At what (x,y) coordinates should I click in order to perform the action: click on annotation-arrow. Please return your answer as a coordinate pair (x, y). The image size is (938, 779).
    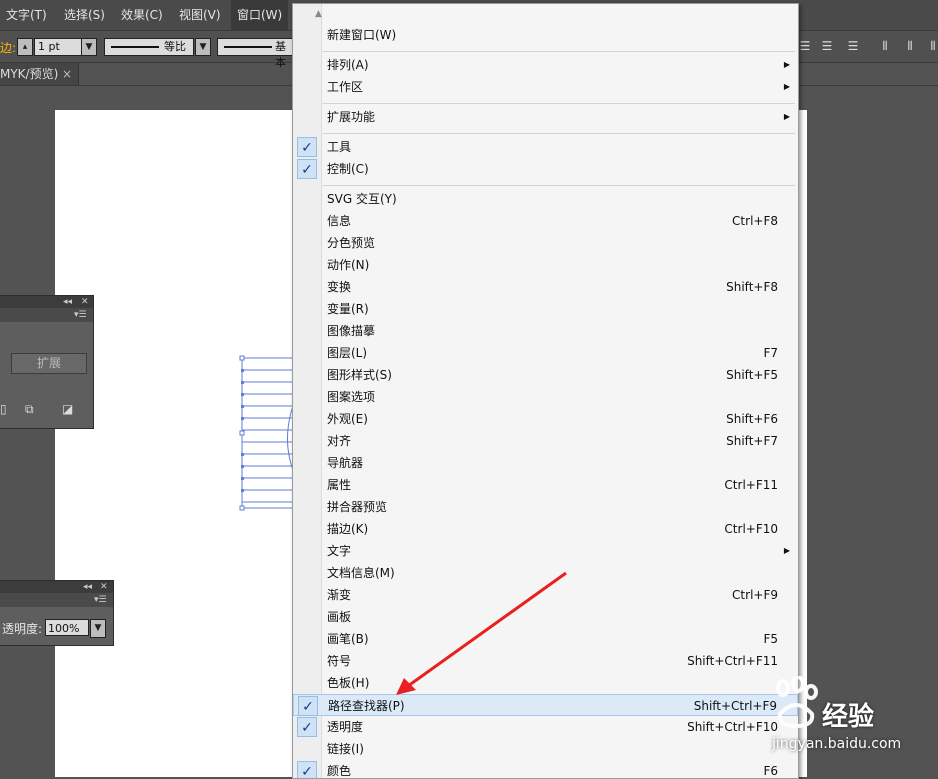
    Looking at the image, I should click on (481, 633).